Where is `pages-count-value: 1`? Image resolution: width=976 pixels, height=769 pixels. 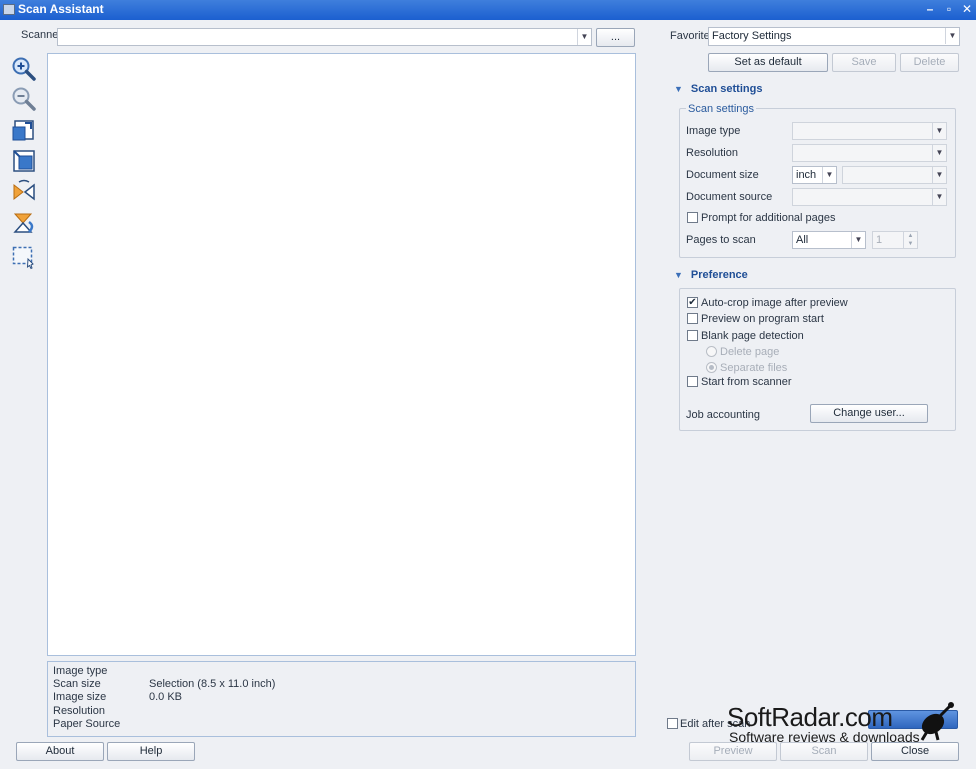 pages-count-value: 1 is located at coordinates (879, 240).